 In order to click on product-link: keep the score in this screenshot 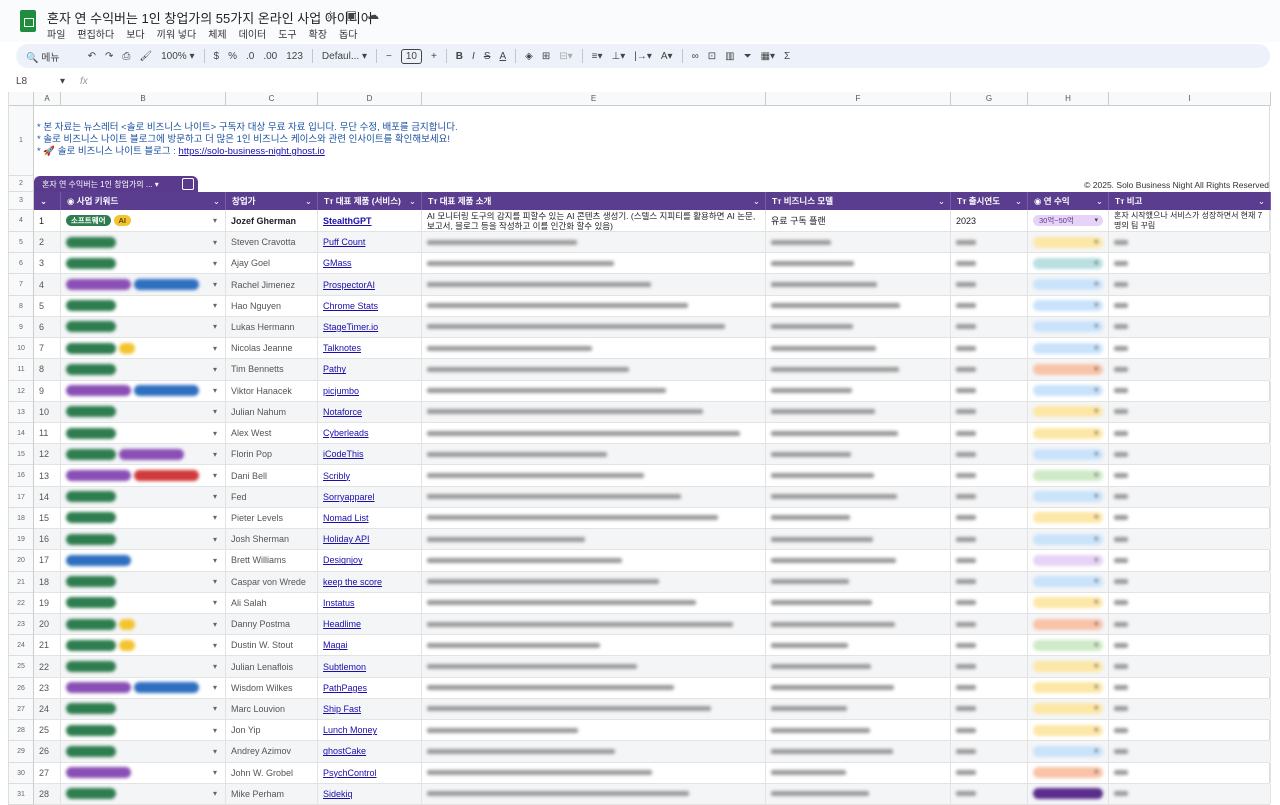, I will do `click(352, 582)`.